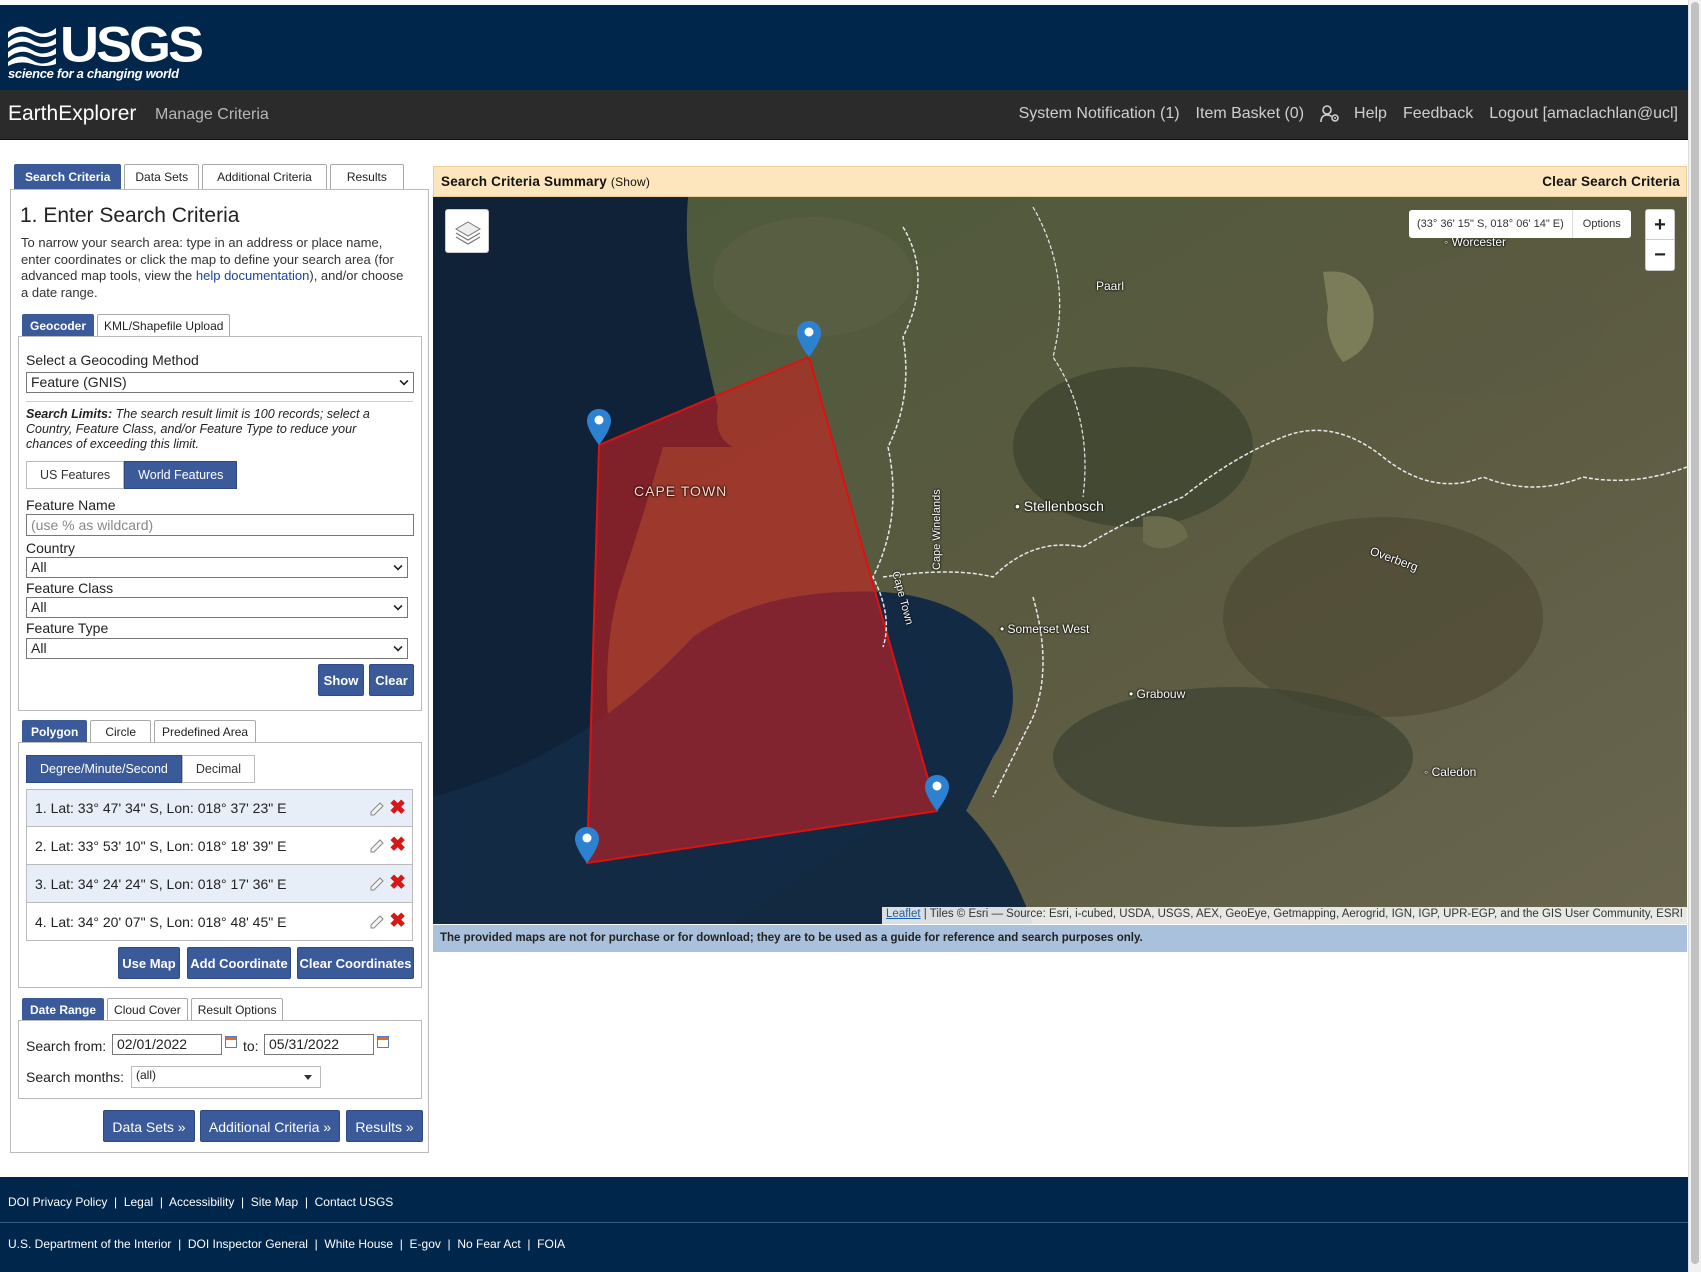 This screenshot has height=1272, width=1701. What do you see at coordinates (63, 1009) in the screenshot?
I see `tab-date-range: Date Range` at bounding box center [63, 1009].